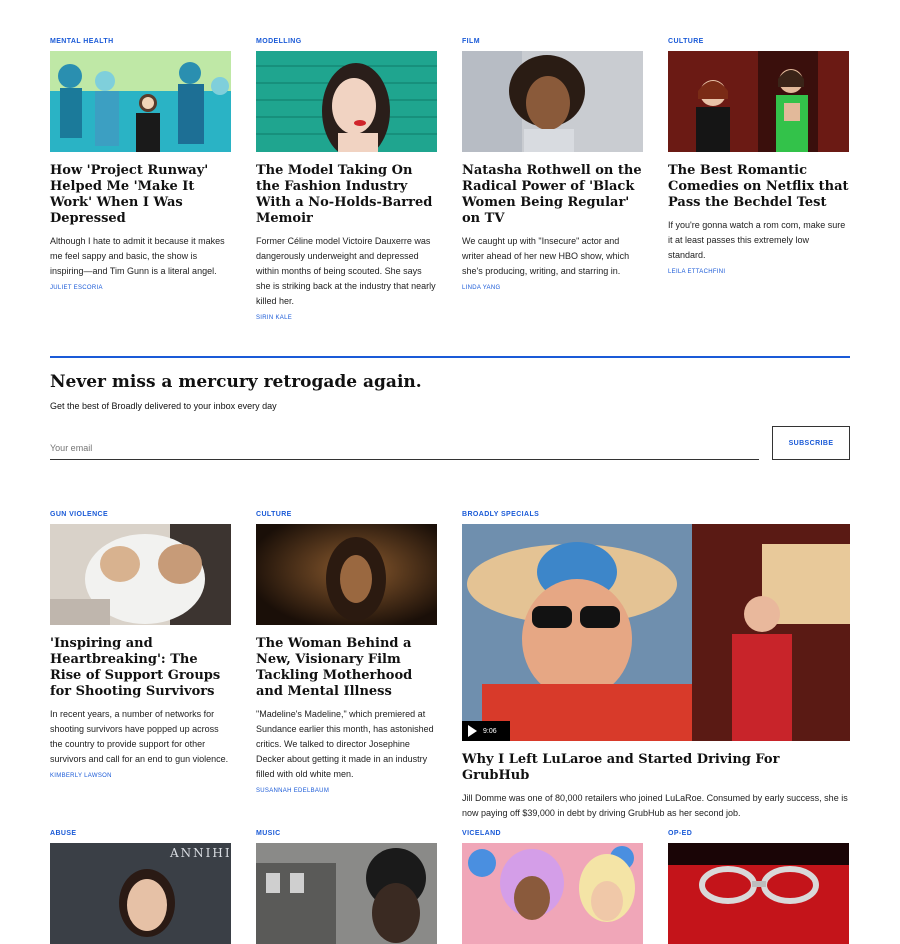 This screenshot has height=944, width=900. I want to click on article-card: OP-ED, so click(758, 886).